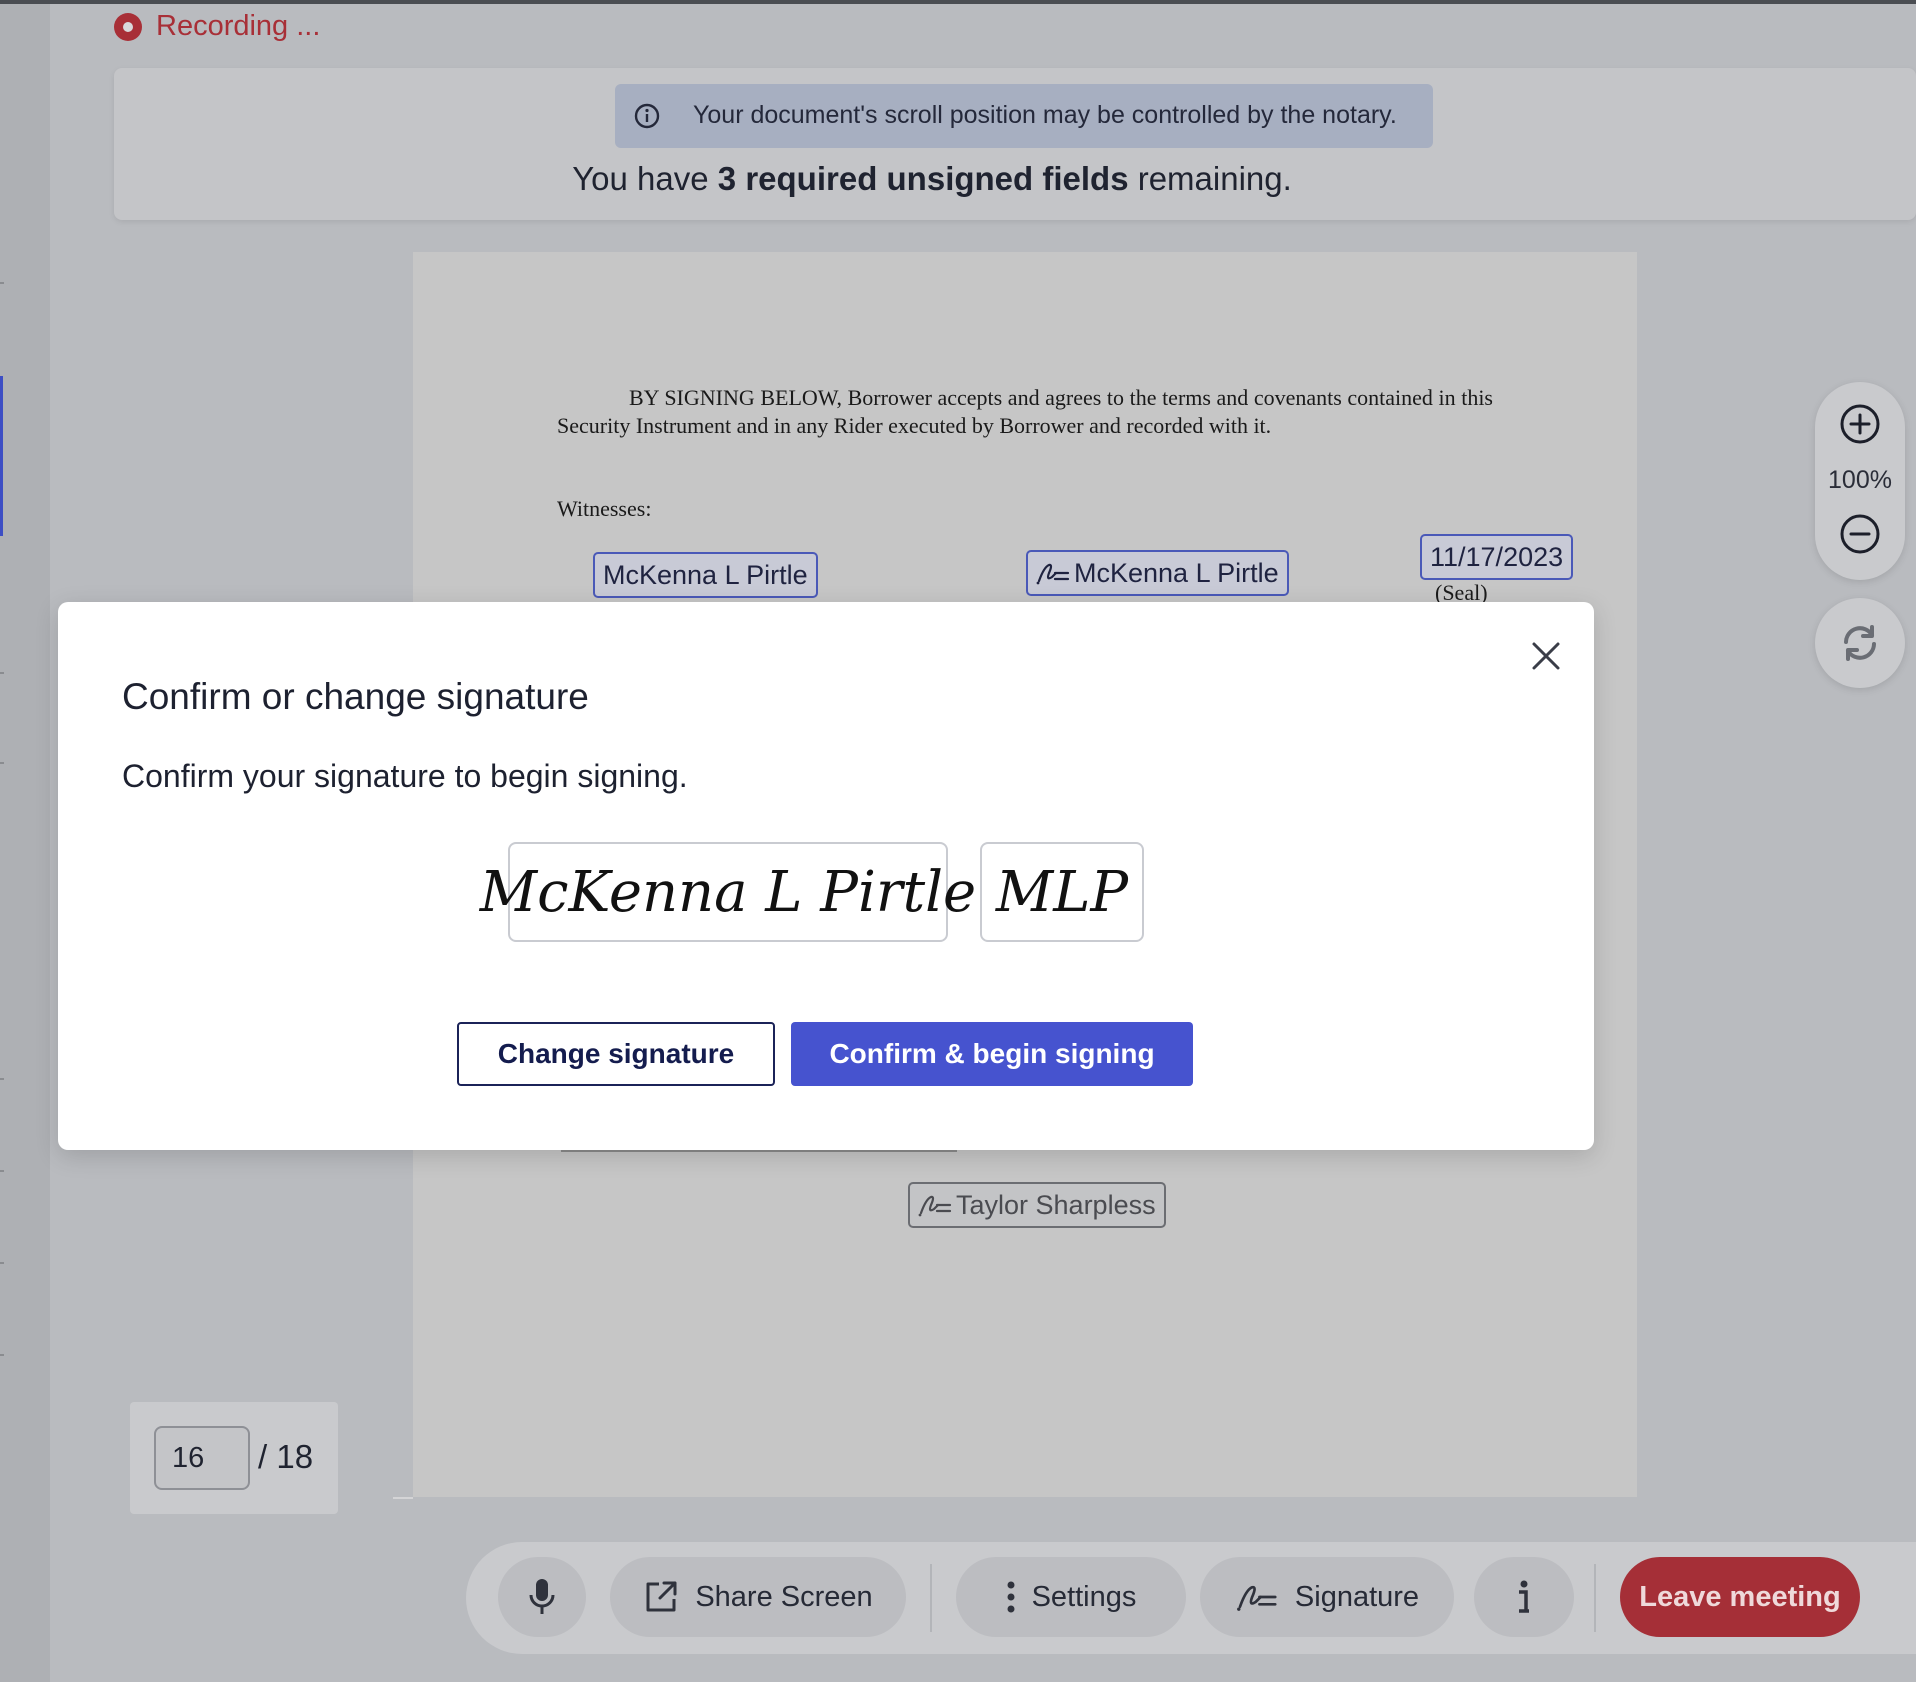 This screenshot has width=1916, height=1682. Describe the element at coordinates (616, 1054) in the screenshot. I see `change-signature-button: Change signature` at that location.